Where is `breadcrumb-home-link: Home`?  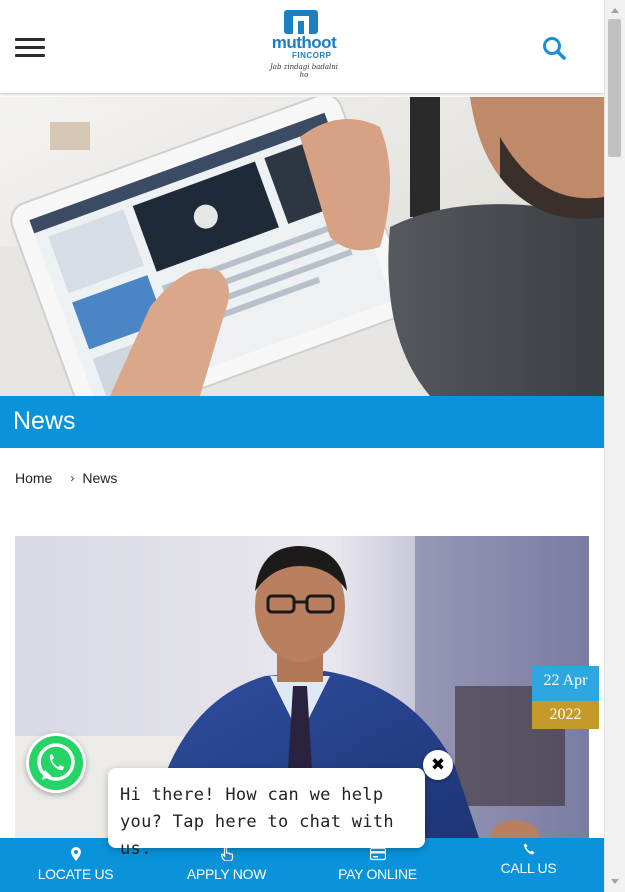 breadcrumb-home-link: Home is located at coordinates (33, 478).